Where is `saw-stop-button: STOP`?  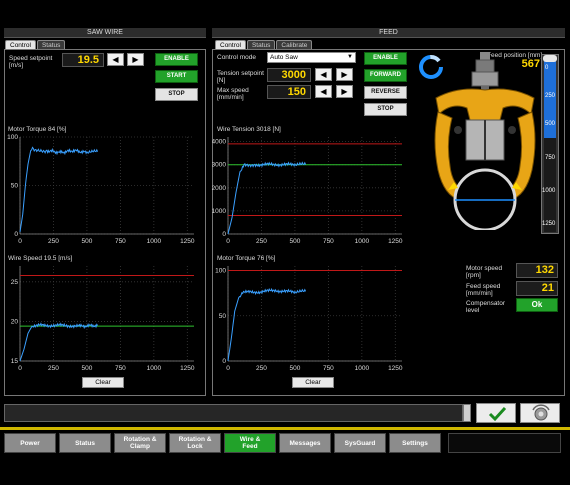
saw-stop-button: STOP is located at coordinates (176, 94).